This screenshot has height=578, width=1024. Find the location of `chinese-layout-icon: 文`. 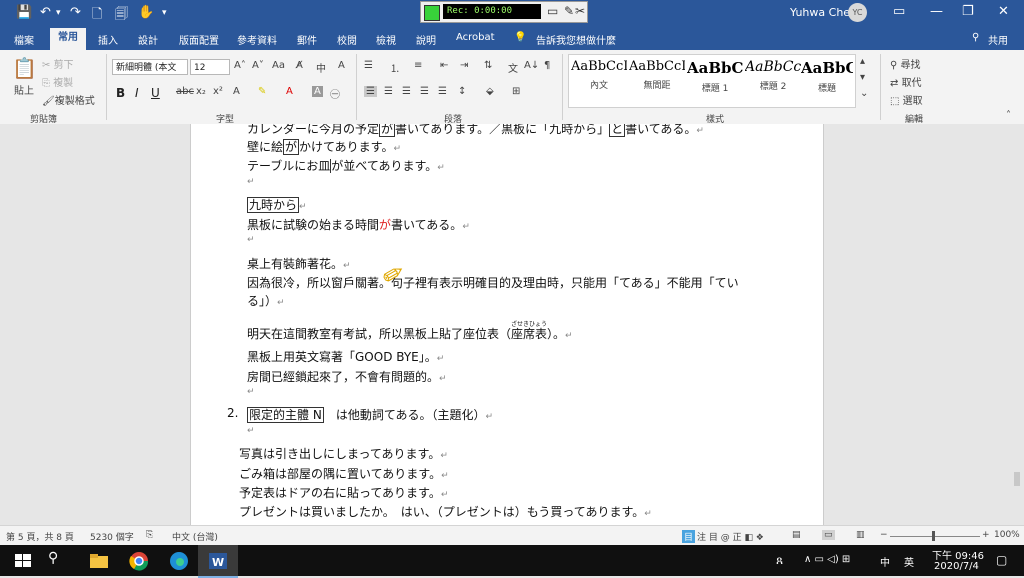

chinese-layout-icon: 文 is located at coordinates (513, 67).